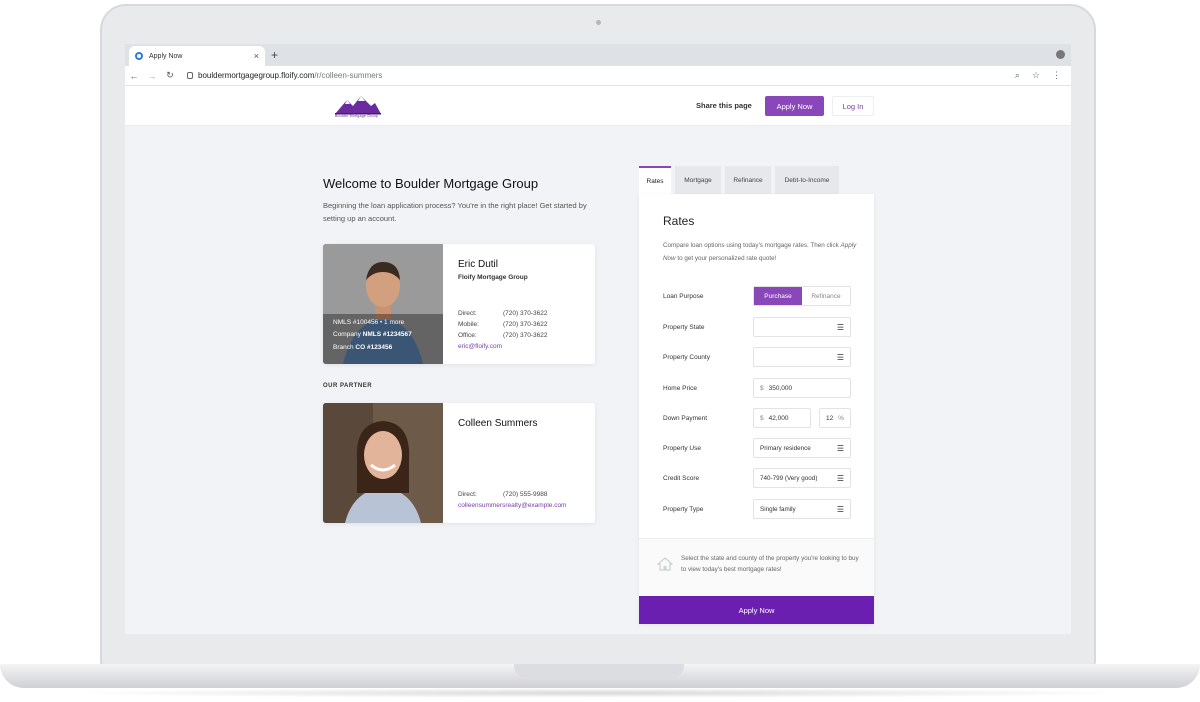 This screenshot has width=1200, height=702. Describe the element at coordinates (391, 322) in the screenshot. I see `nmls-more-link: • 1 more` at that location.